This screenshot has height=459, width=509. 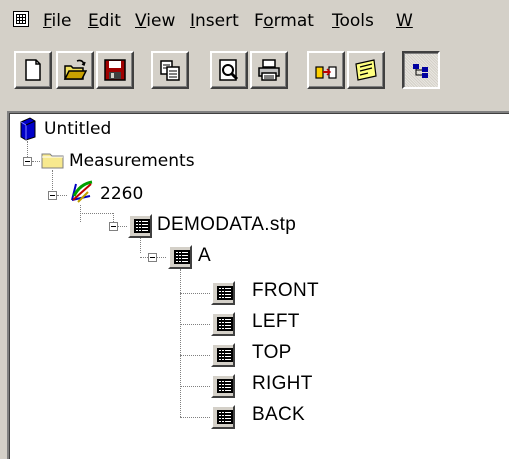 I want to click on tree-view-button, so click(x=421, y=70).